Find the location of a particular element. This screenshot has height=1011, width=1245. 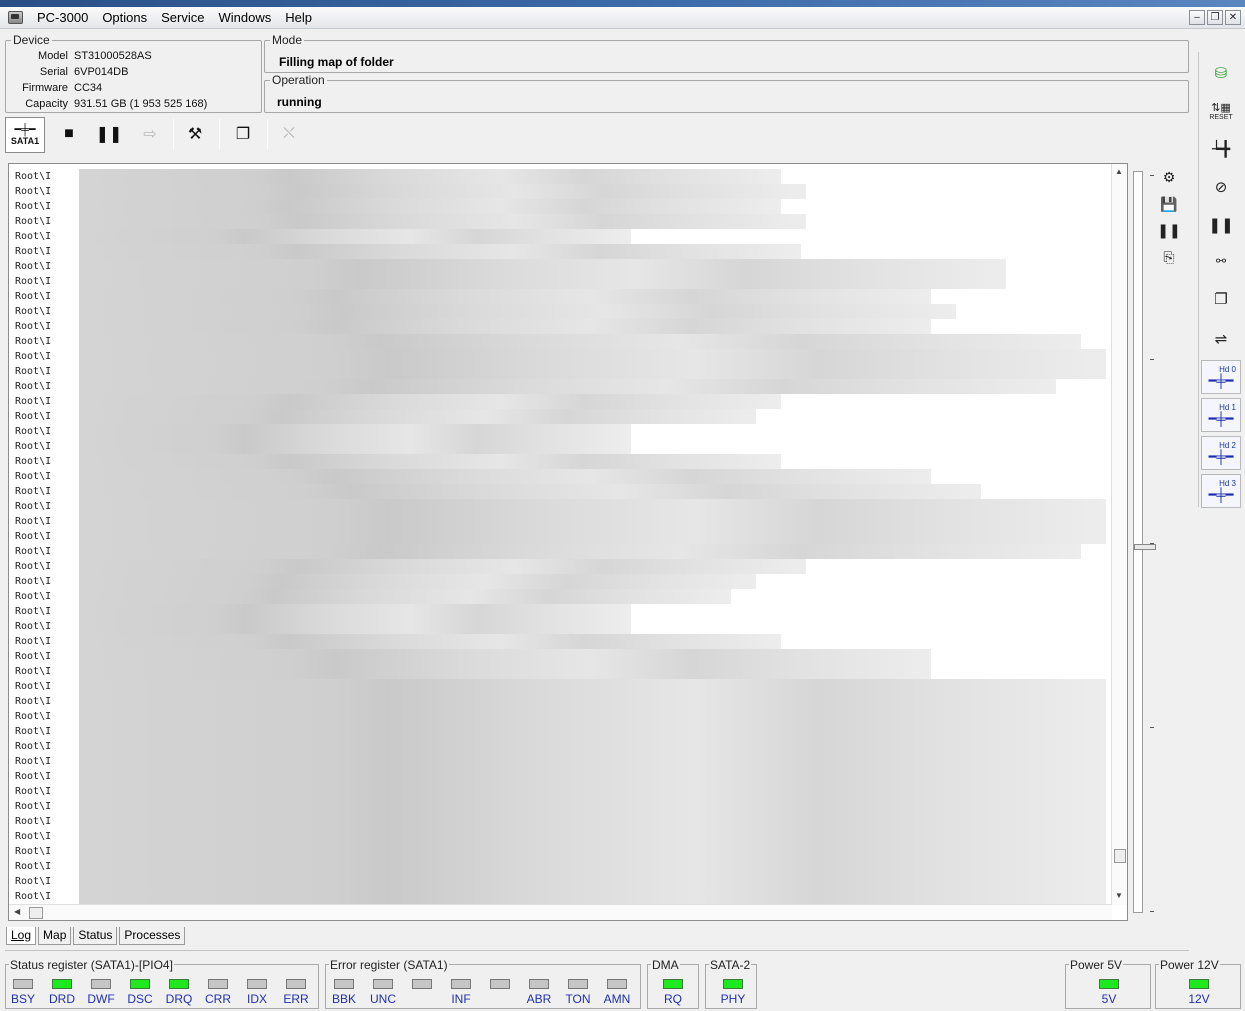

exit-button: ⛌ is located at coordinates (289, 134).